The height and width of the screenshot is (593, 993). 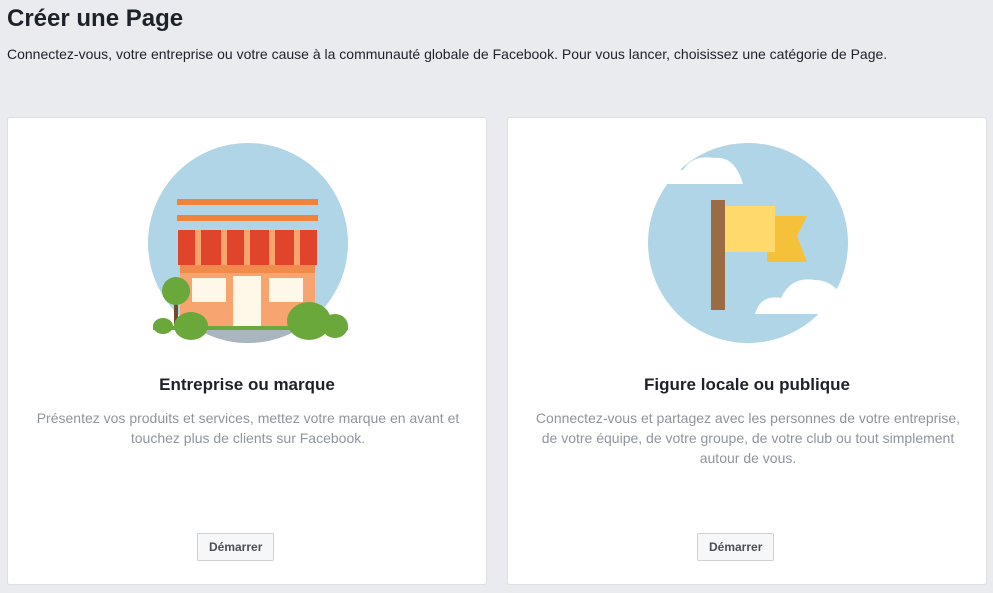 What do you see at coordinates (247, 384) in the screenshot?
I see `card-title: Entreprise ou marque` at bounding box center [247, 384].